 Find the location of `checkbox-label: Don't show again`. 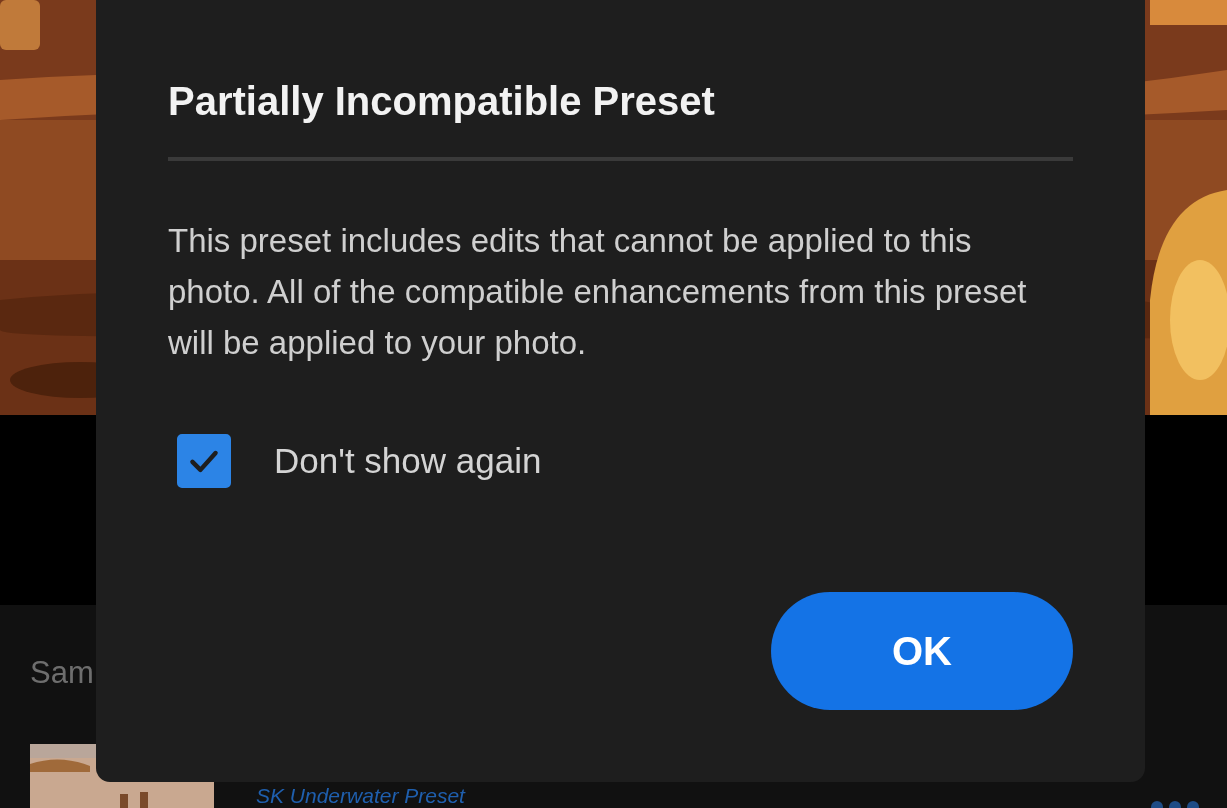

checkbox-label: Don't show again is located at coordinates (408, 461).